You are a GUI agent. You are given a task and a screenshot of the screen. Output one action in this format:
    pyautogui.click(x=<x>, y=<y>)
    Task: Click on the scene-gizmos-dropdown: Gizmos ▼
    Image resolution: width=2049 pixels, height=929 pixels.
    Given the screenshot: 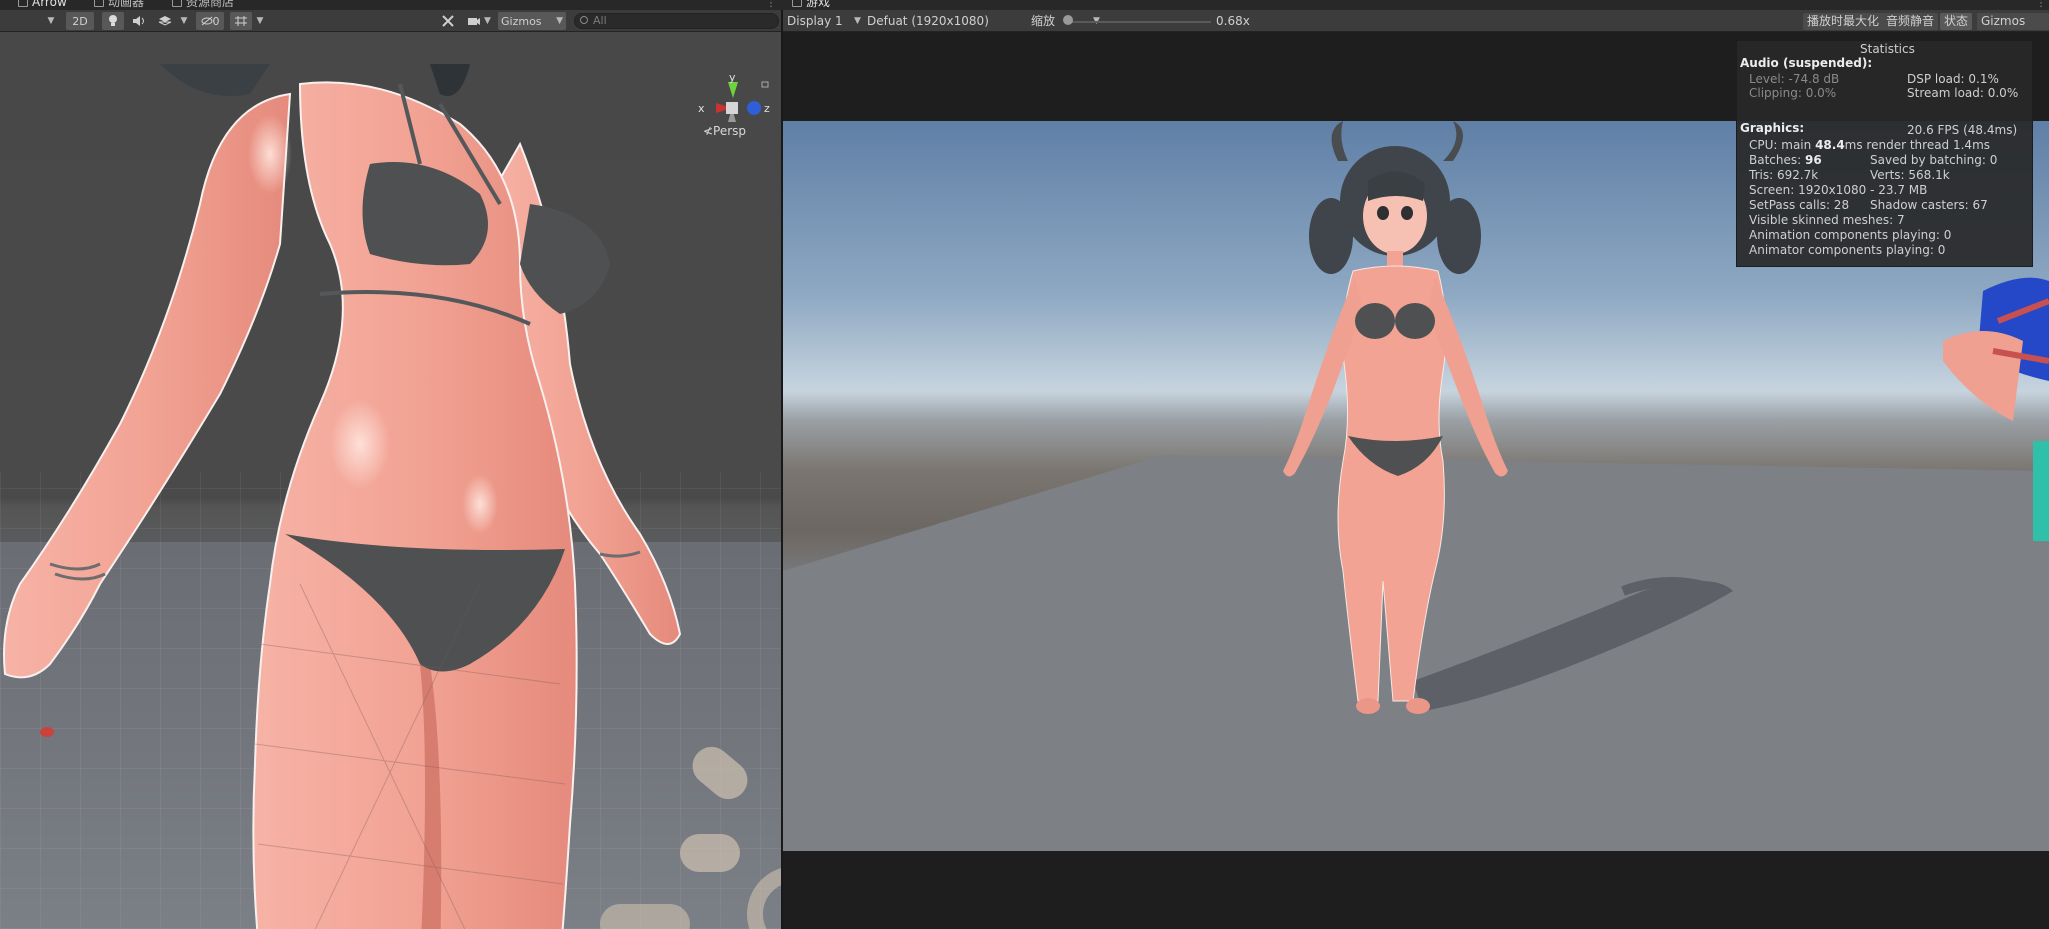 What is the action you would take?
    pyautogui.click(x=532, y=21)
    